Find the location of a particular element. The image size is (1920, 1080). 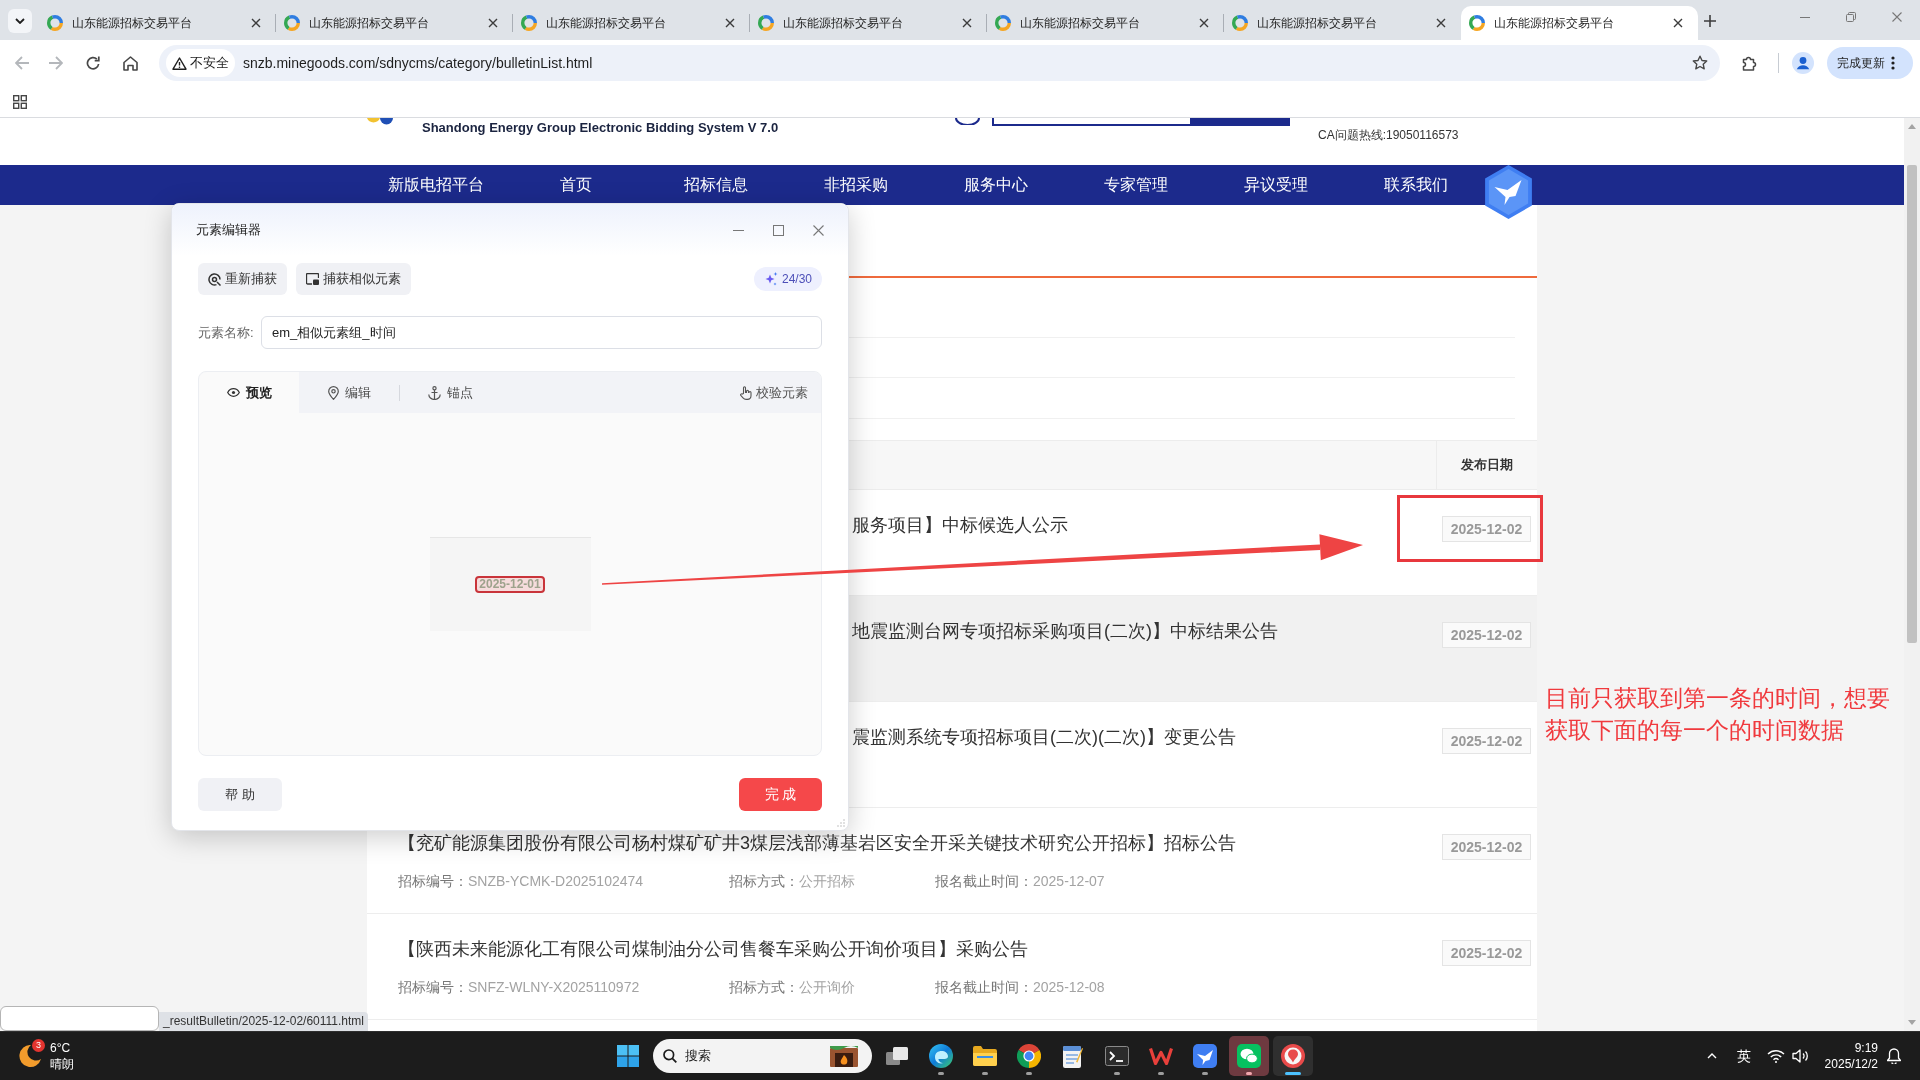

bulletin-title-link: 【陕西未来能源化工有限公司煤制油分公司售餐车采购公开询价项目】采购公告 is located at coordinates (713, 949).